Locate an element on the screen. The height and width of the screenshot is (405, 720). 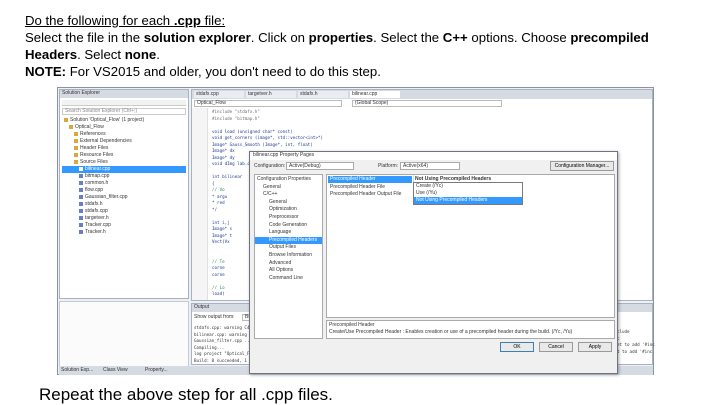
property-name: Precompiled Header Output File is located at coordinates (366, 194).